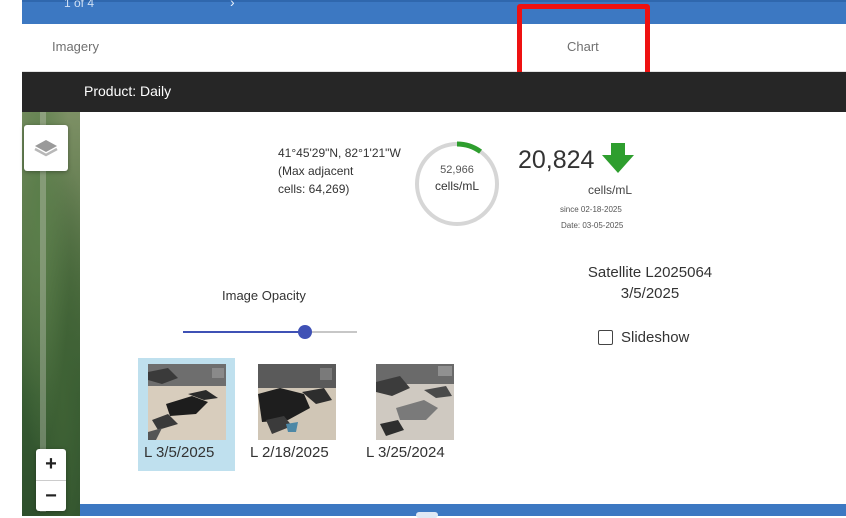 This screenshot has width=846, height=518. Describe the element at coordinates (650, 293) in the screenshot. I see `satellite-date: 3/5/2025` at that location.